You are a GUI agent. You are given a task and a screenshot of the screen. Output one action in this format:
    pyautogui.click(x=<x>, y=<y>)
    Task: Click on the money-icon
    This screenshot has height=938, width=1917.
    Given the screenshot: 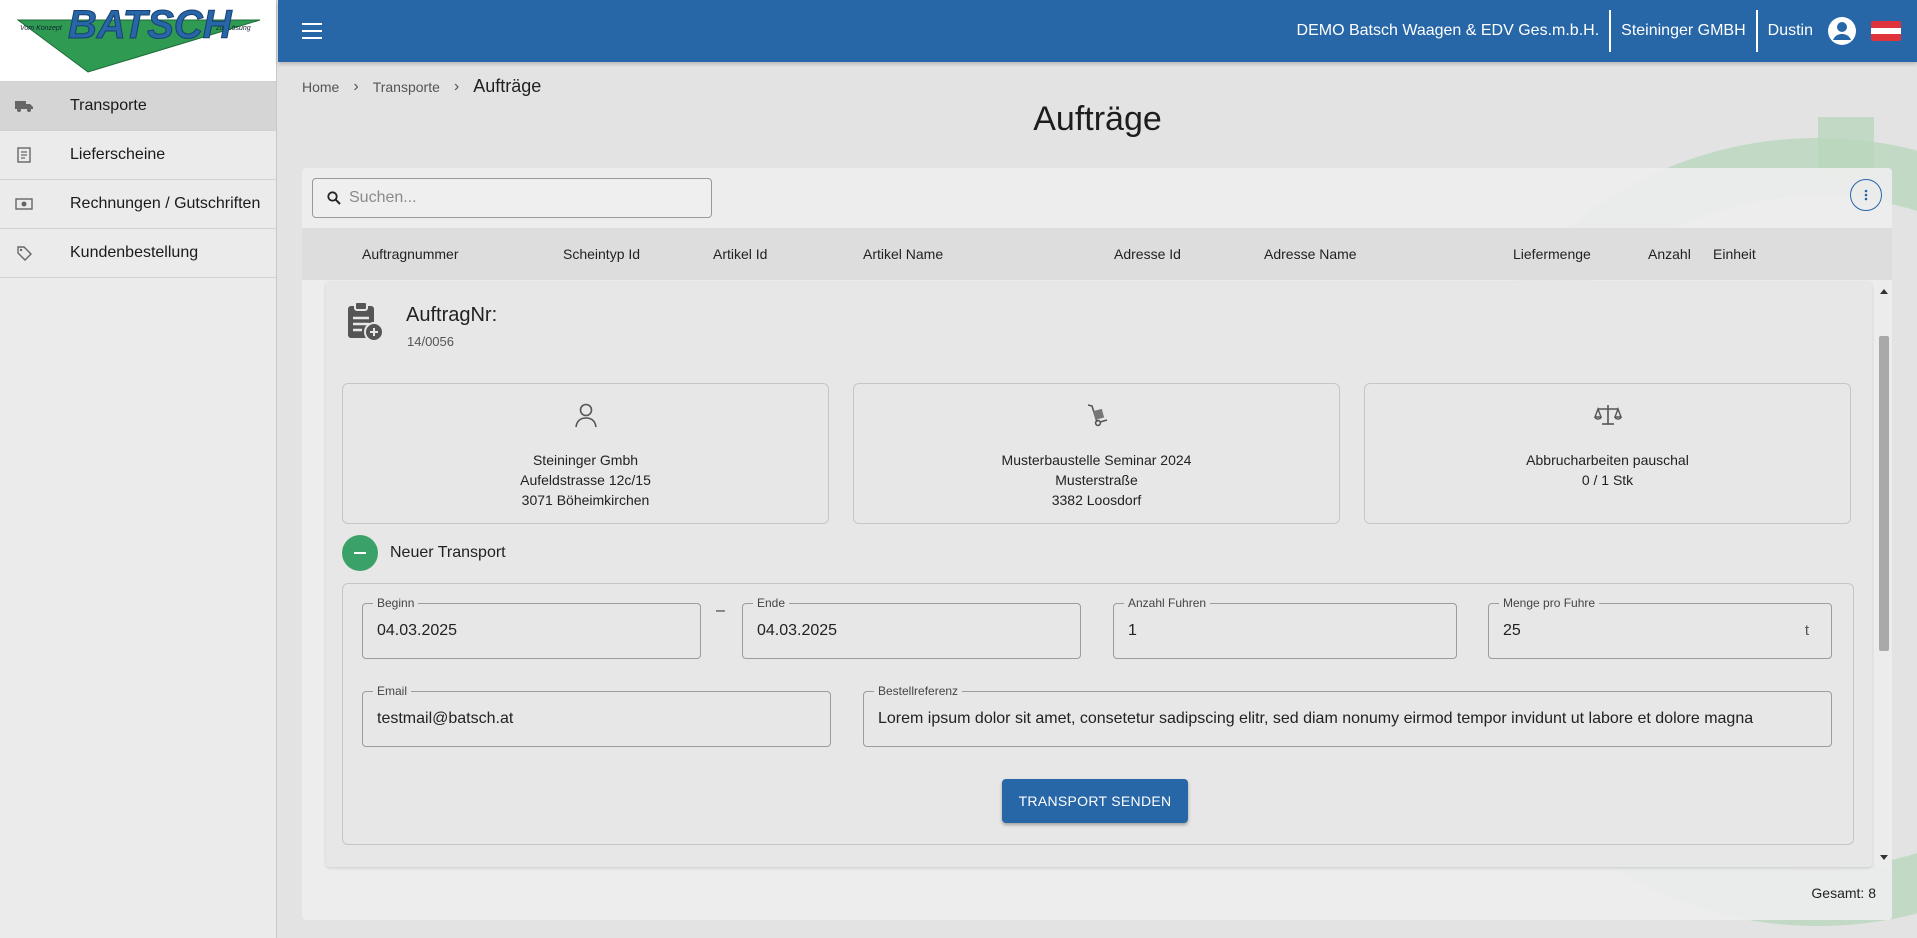 What is the action you would take?
    pyautogui.click(x=35, y=204)
    